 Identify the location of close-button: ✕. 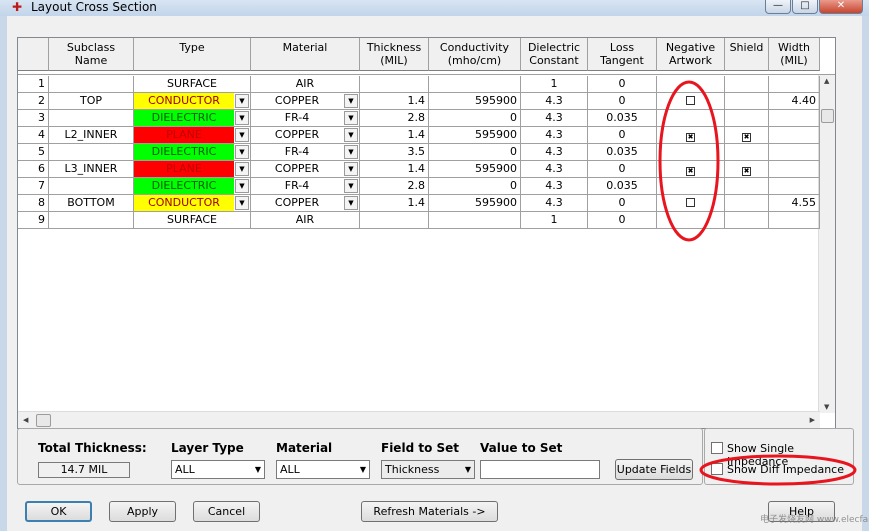
(841, 7).